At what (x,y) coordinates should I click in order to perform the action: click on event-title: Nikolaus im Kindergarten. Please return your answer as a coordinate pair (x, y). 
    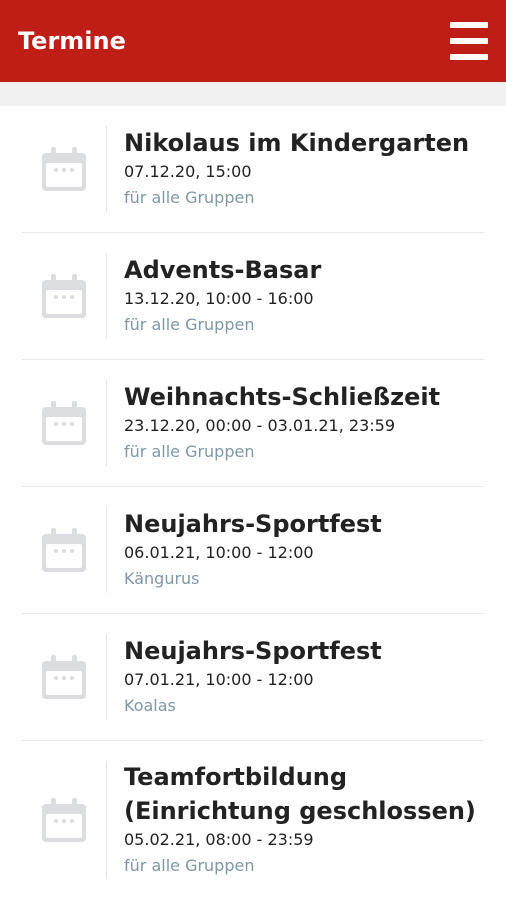
    Looking at the image, I should click on (297, 143).